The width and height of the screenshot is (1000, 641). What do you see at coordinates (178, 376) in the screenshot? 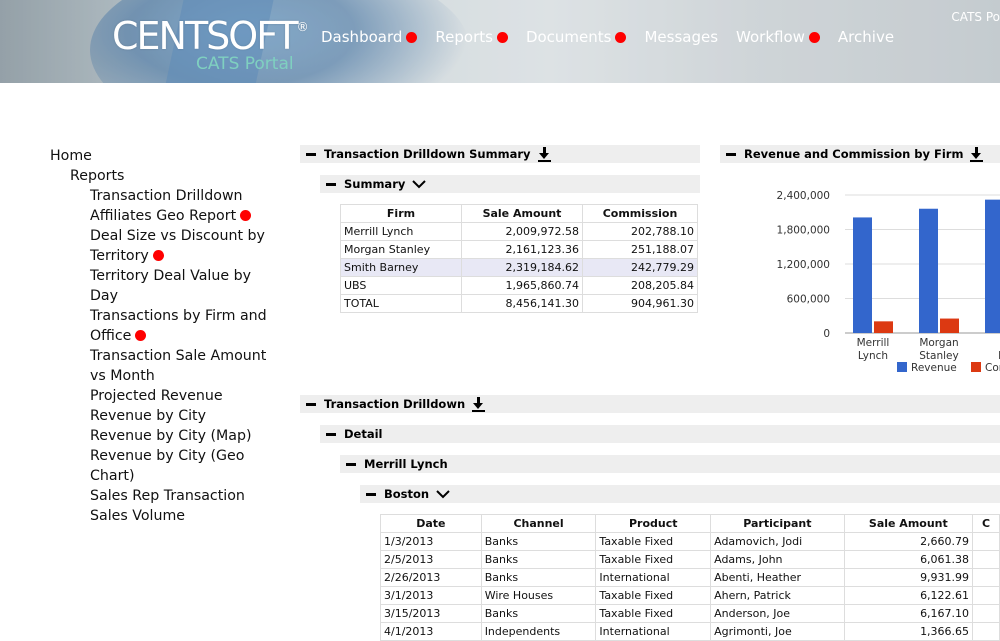
I see `sidebar-item: vs Month` at bounding box center [178, 376].